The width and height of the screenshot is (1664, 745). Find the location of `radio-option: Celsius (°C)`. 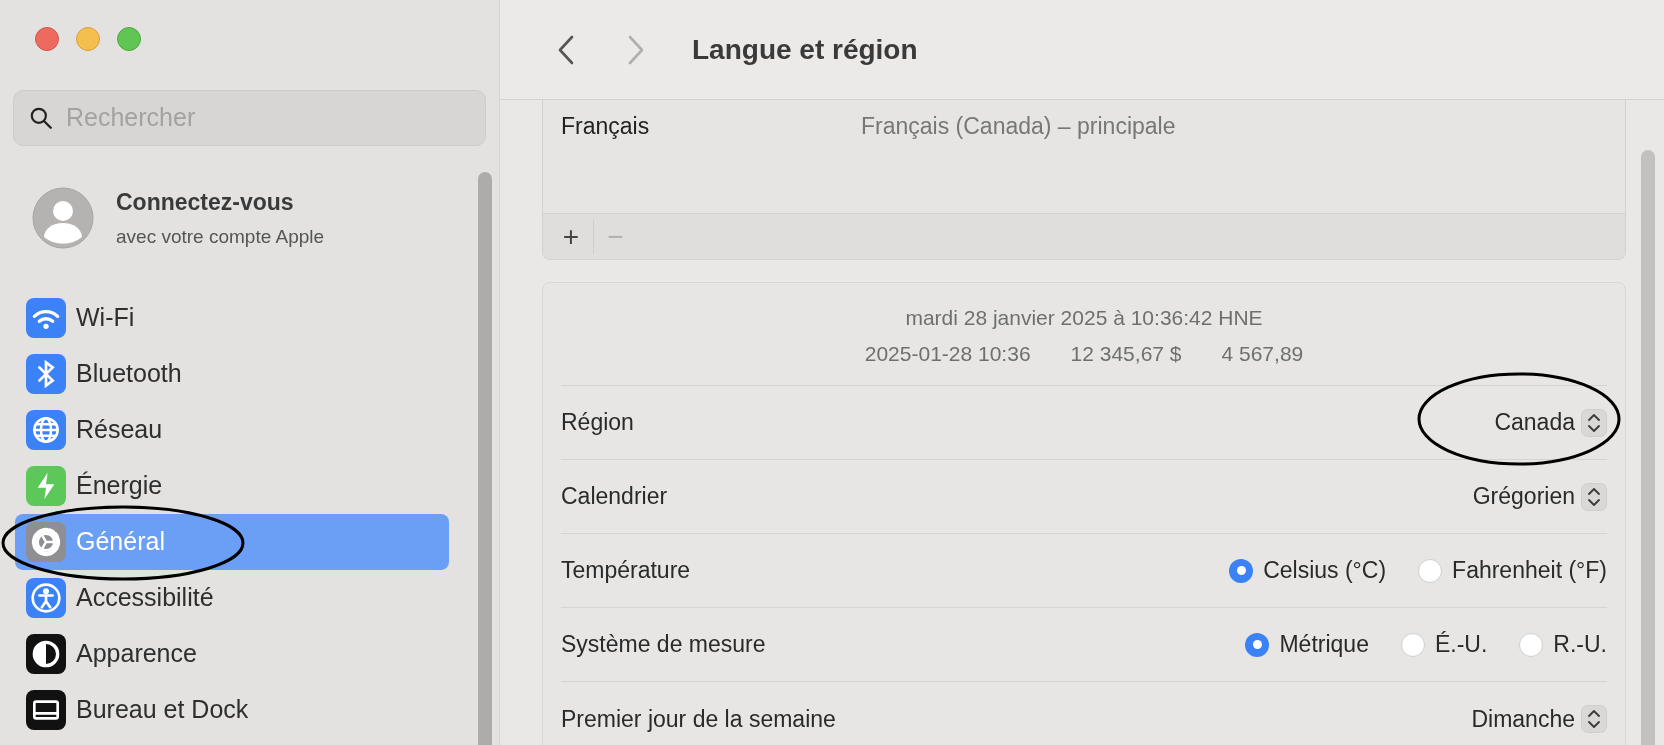

radio-option: Celsius (°C) is located at coordinates (1308, 570).